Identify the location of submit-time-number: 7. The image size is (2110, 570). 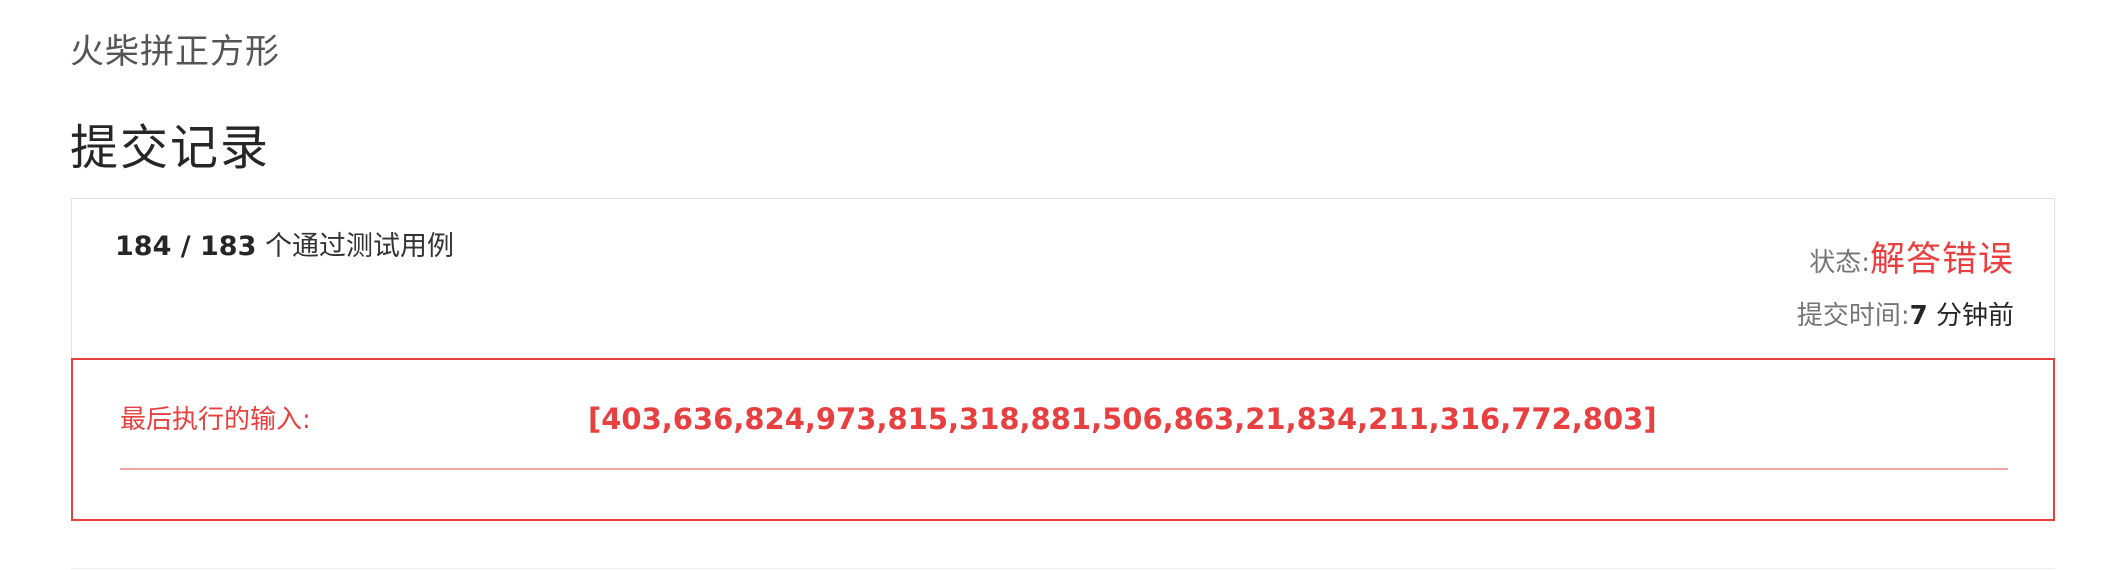
(1918, 316).